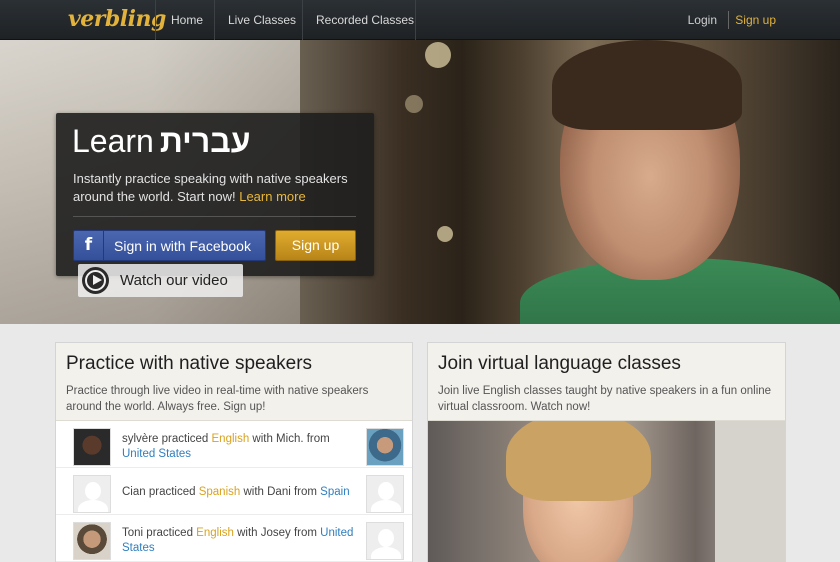 The width and height of the screenshot is (840, 562). What do you see at coordinates (220, 492) in the screenshot?
I see `language-link: Spanish` at bounding box center [220, 492].